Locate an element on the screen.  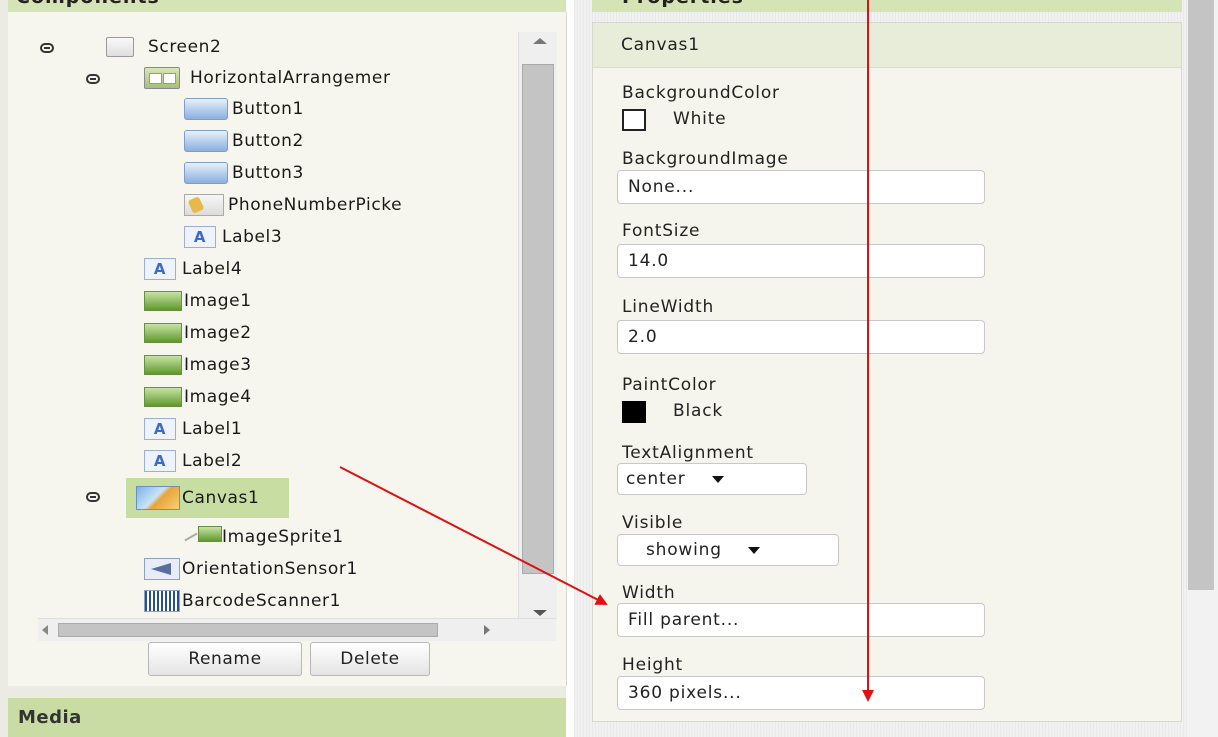
visible-label: Visible is located at coordinates (653, 523).